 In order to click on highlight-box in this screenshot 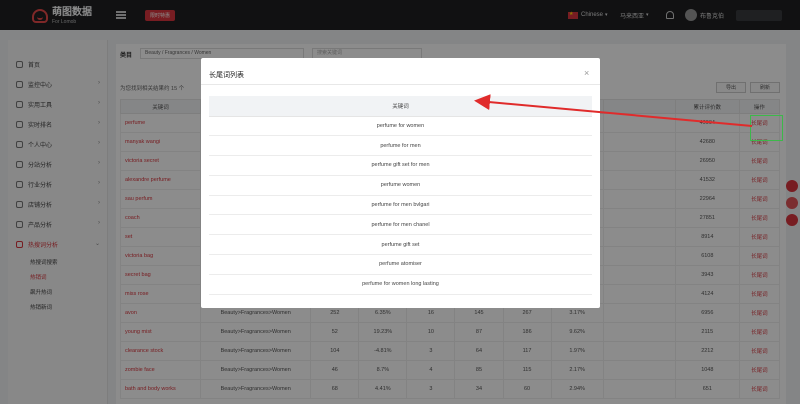, I will do `click(766, 128)`.